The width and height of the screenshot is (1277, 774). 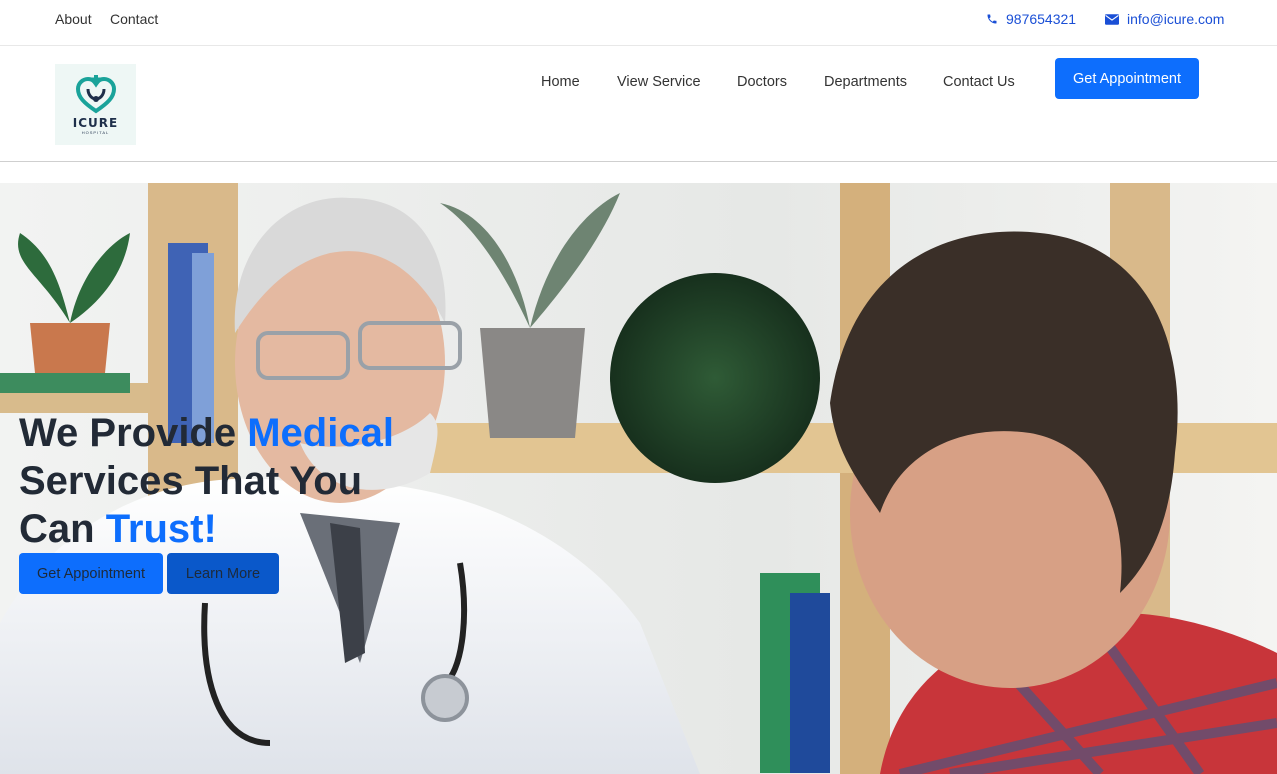 I want to click on envelope-icon, so click(x=1112, y=19).